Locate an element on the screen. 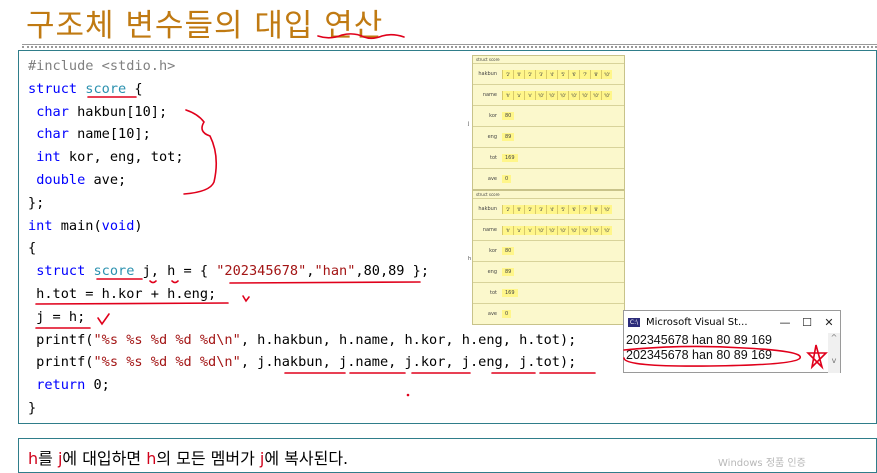 This screenshot has height=473, width=877. debug-array-cells: 'h''a''n' '\0' '\0' '\0' '\0' '\0' '\0' '\0' is located at coordinates (557, 95).